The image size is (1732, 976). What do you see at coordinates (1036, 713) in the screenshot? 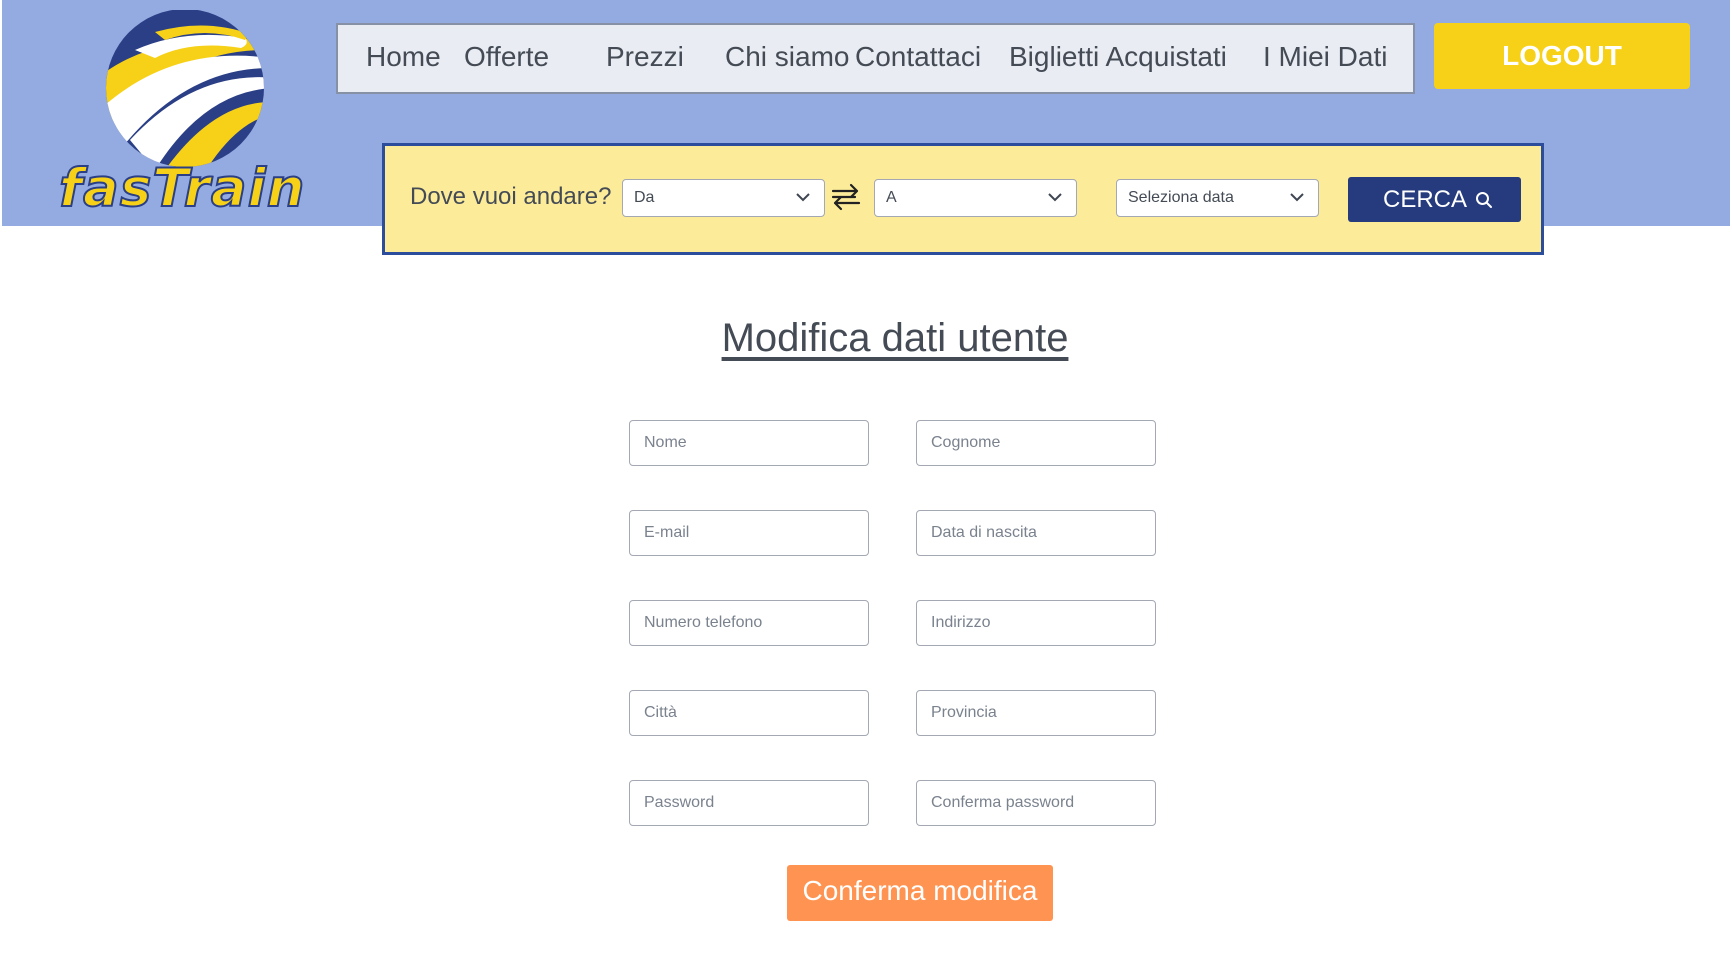
I see `province-field` at bounding box center [1036, 713].